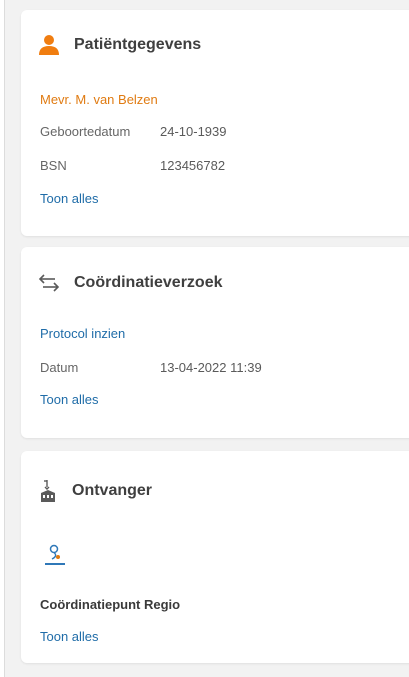  I want to click on date-value: 13-04-2022 11:39, so click(211, 367).